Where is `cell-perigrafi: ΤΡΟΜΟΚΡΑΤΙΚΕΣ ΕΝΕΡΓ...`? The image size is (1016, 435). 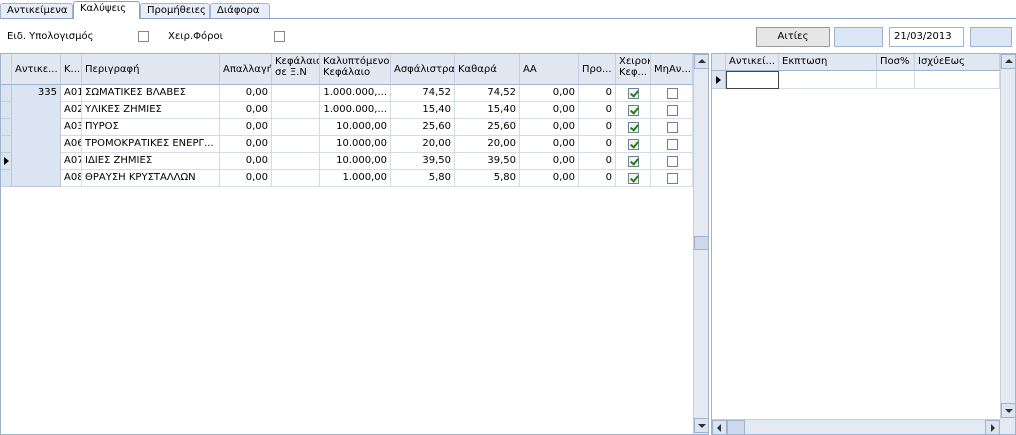 cell-perigrafi: ΤΡΟΜΟΚΡΑΤΙΚΕΣ ΕΝΕΡΓ... is located at coordinates (151, 144).